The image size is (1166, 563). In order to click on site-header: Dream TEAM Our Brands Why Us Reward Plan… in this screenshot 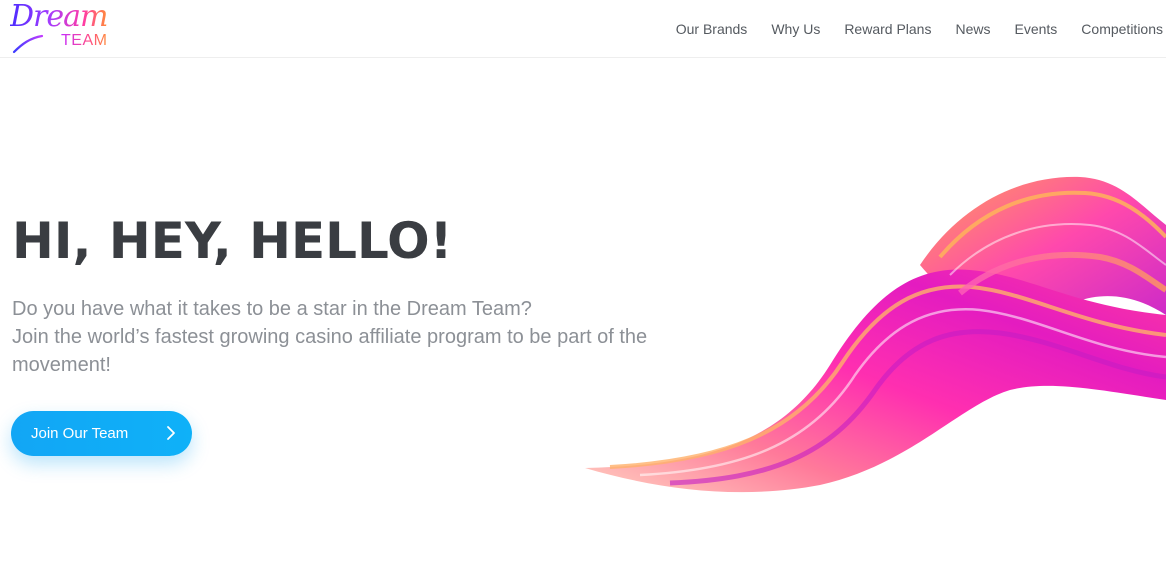, I will do `click(583, 29)`.